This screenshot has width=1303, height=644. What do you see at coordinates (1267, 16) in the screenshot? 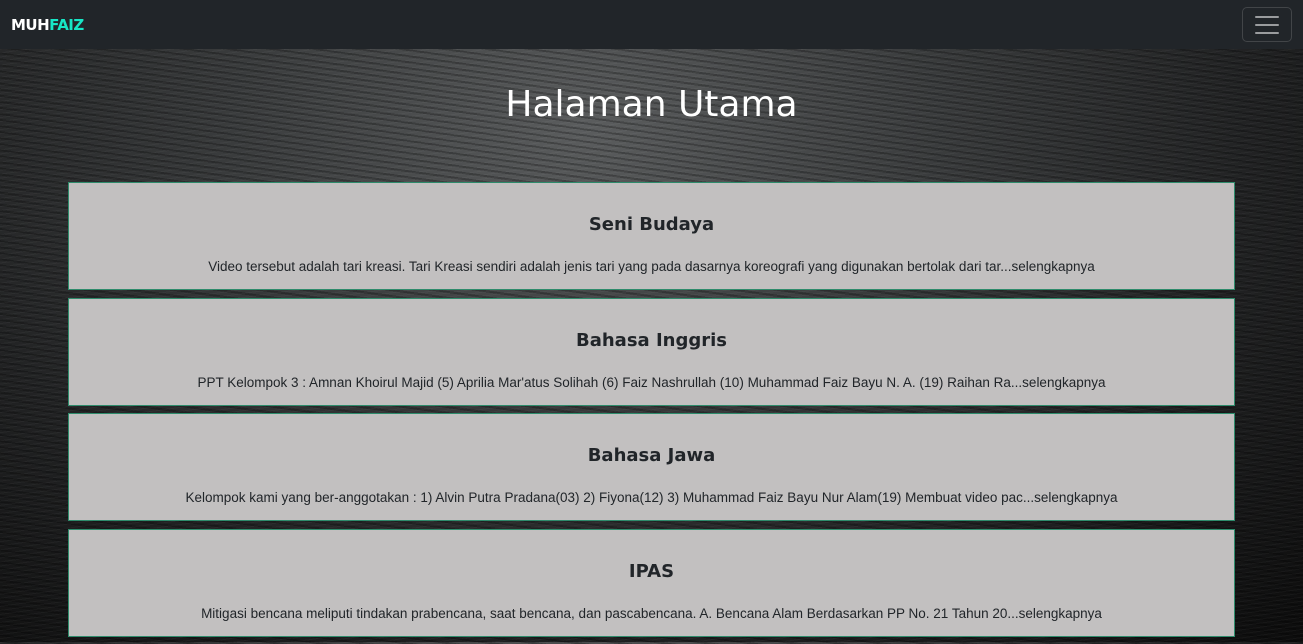
I see `hamburger-menu-icon` at bounding box center [1267, 16].